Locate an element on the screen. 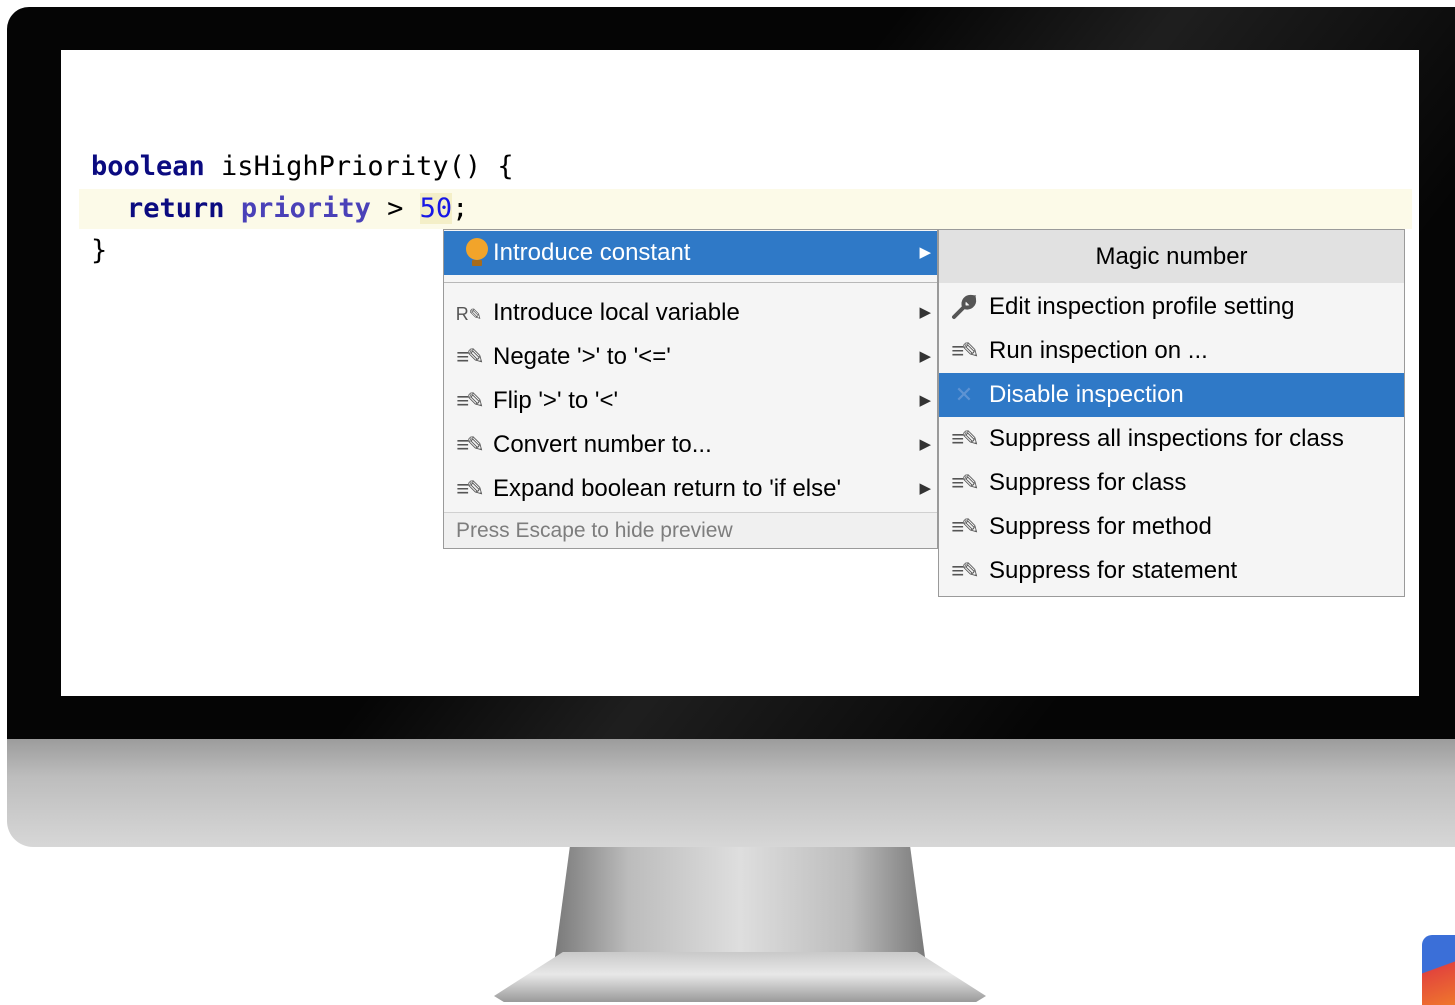  submenu-item-label: Disable inspection is located at coordinates (1086, 394).